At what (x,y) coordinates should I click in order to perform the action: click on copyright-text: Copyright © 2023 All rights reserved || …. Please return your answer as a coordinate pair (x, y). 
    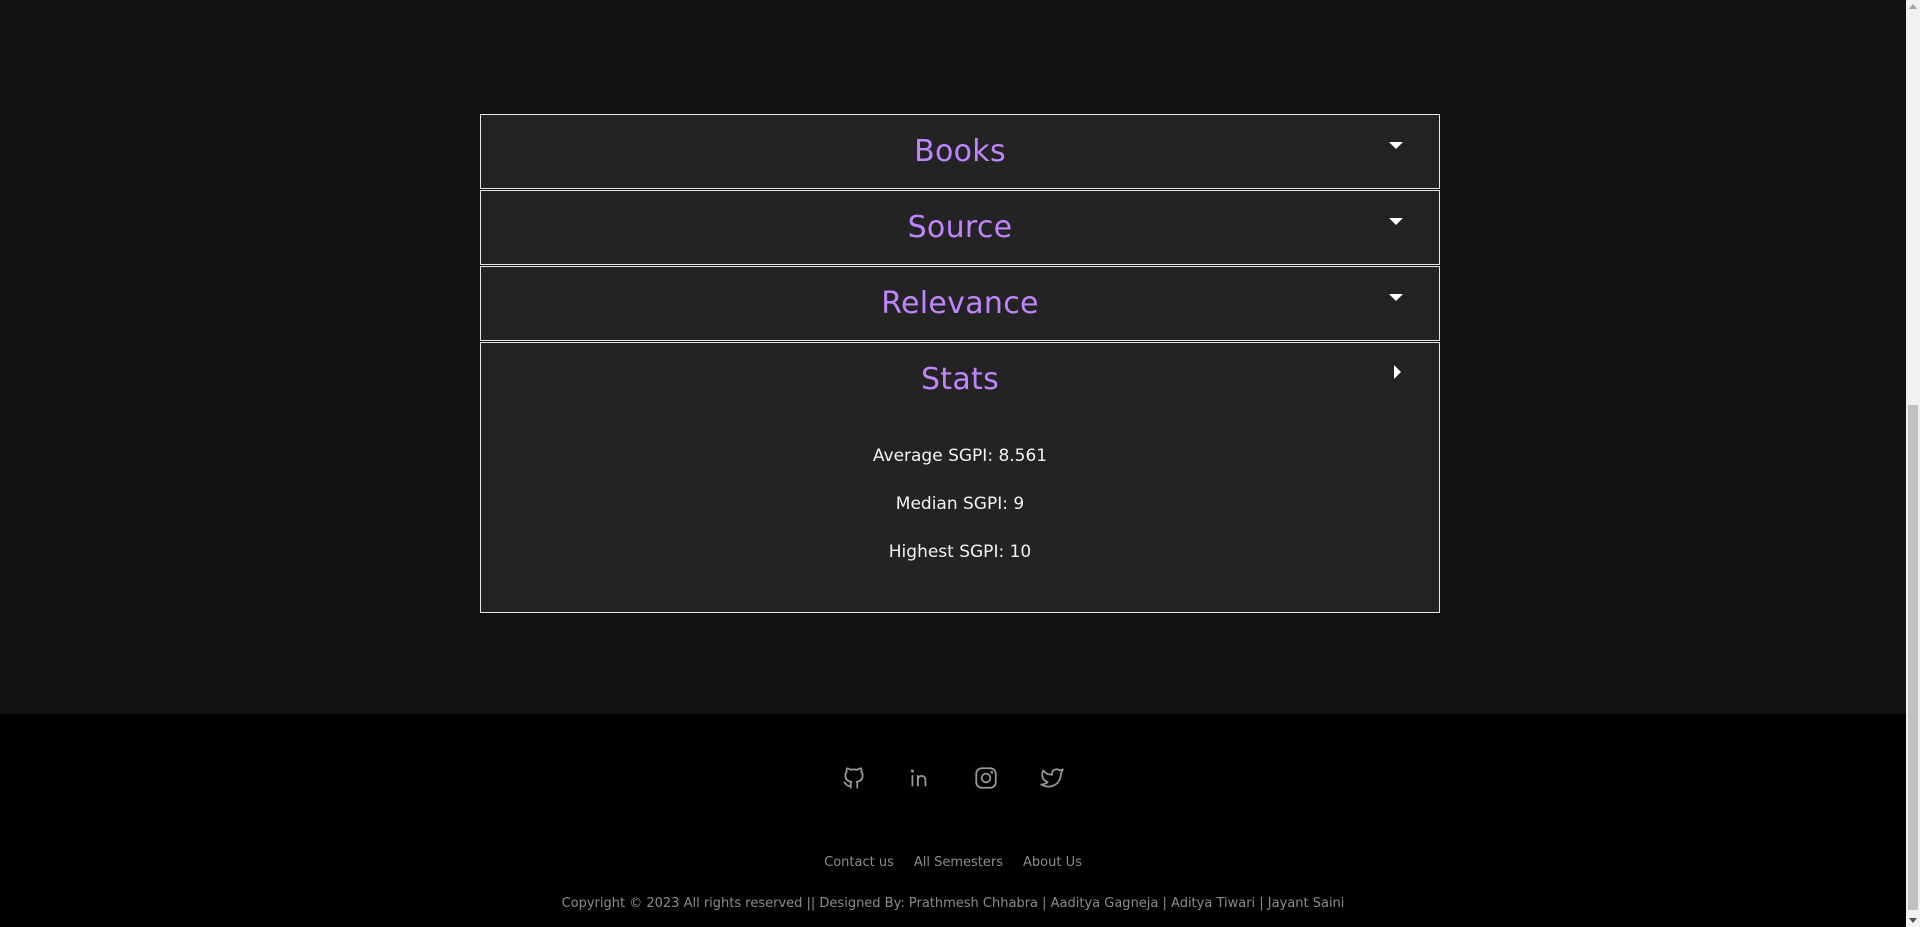
    Looking at the image, I should click on (953, 903).